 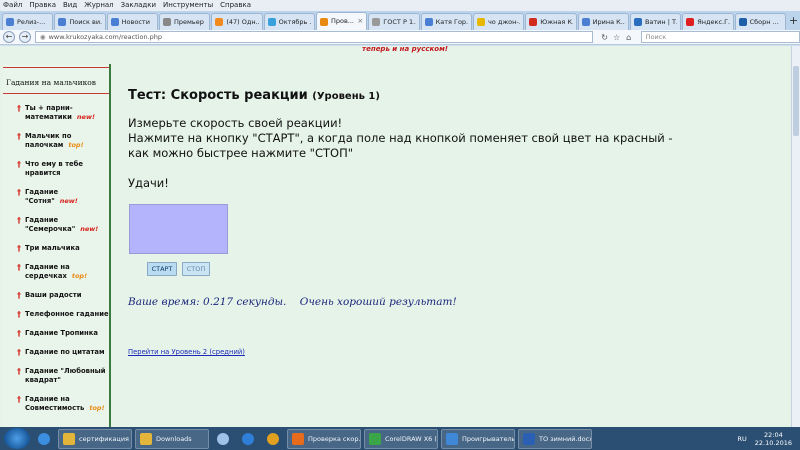 What do you see at coordinates (235, 5) in the screenshot?
I see `menu-item: Справка` at bounding box center [235, 5].